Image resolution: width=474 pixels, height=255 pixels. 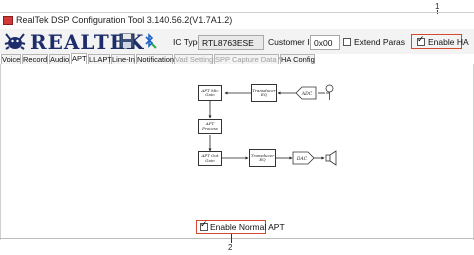 I want to click on svg-text: DAC, so click(x=302, y=159).